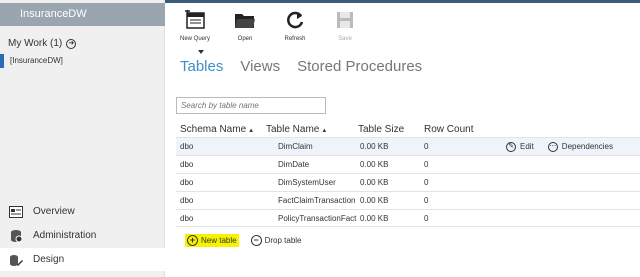  What do you see at coordinates (245, 39) in the screenshot?
I see `open-label: Open` at bounding box center [245, 39].